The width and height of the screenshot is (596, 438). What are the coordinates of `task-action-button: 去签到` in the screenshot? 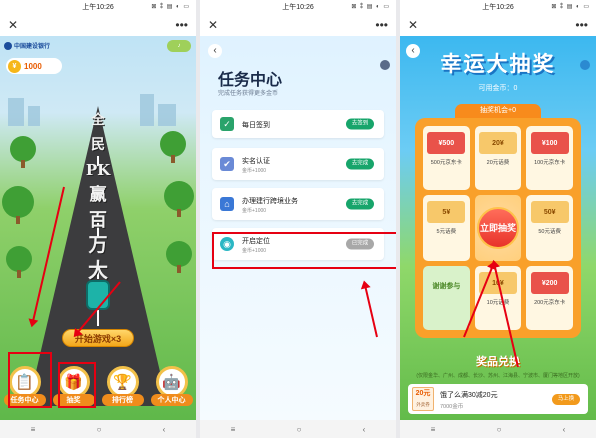 It's located at (360, 124).